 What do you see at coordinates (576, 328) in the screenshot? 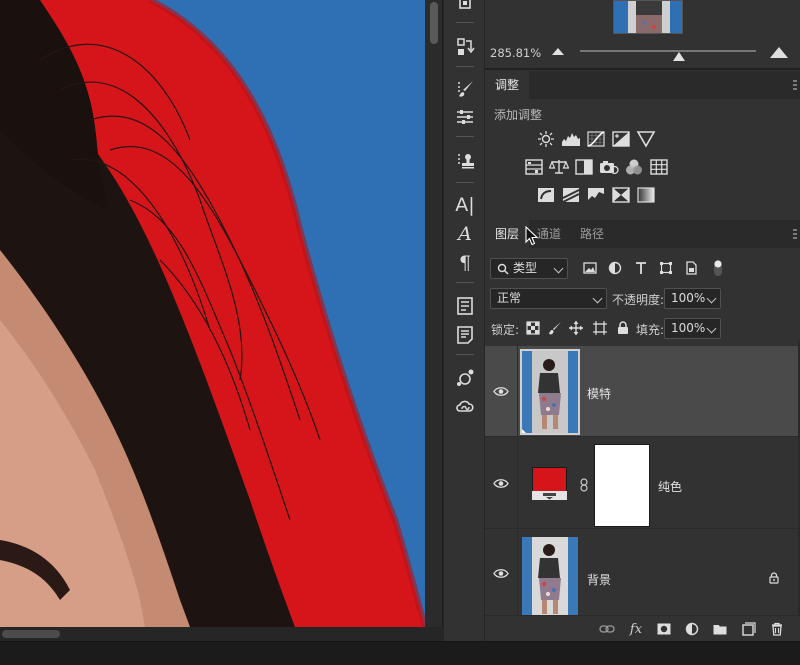
I see `lock-position-icon` at bounding box center [576, 328].